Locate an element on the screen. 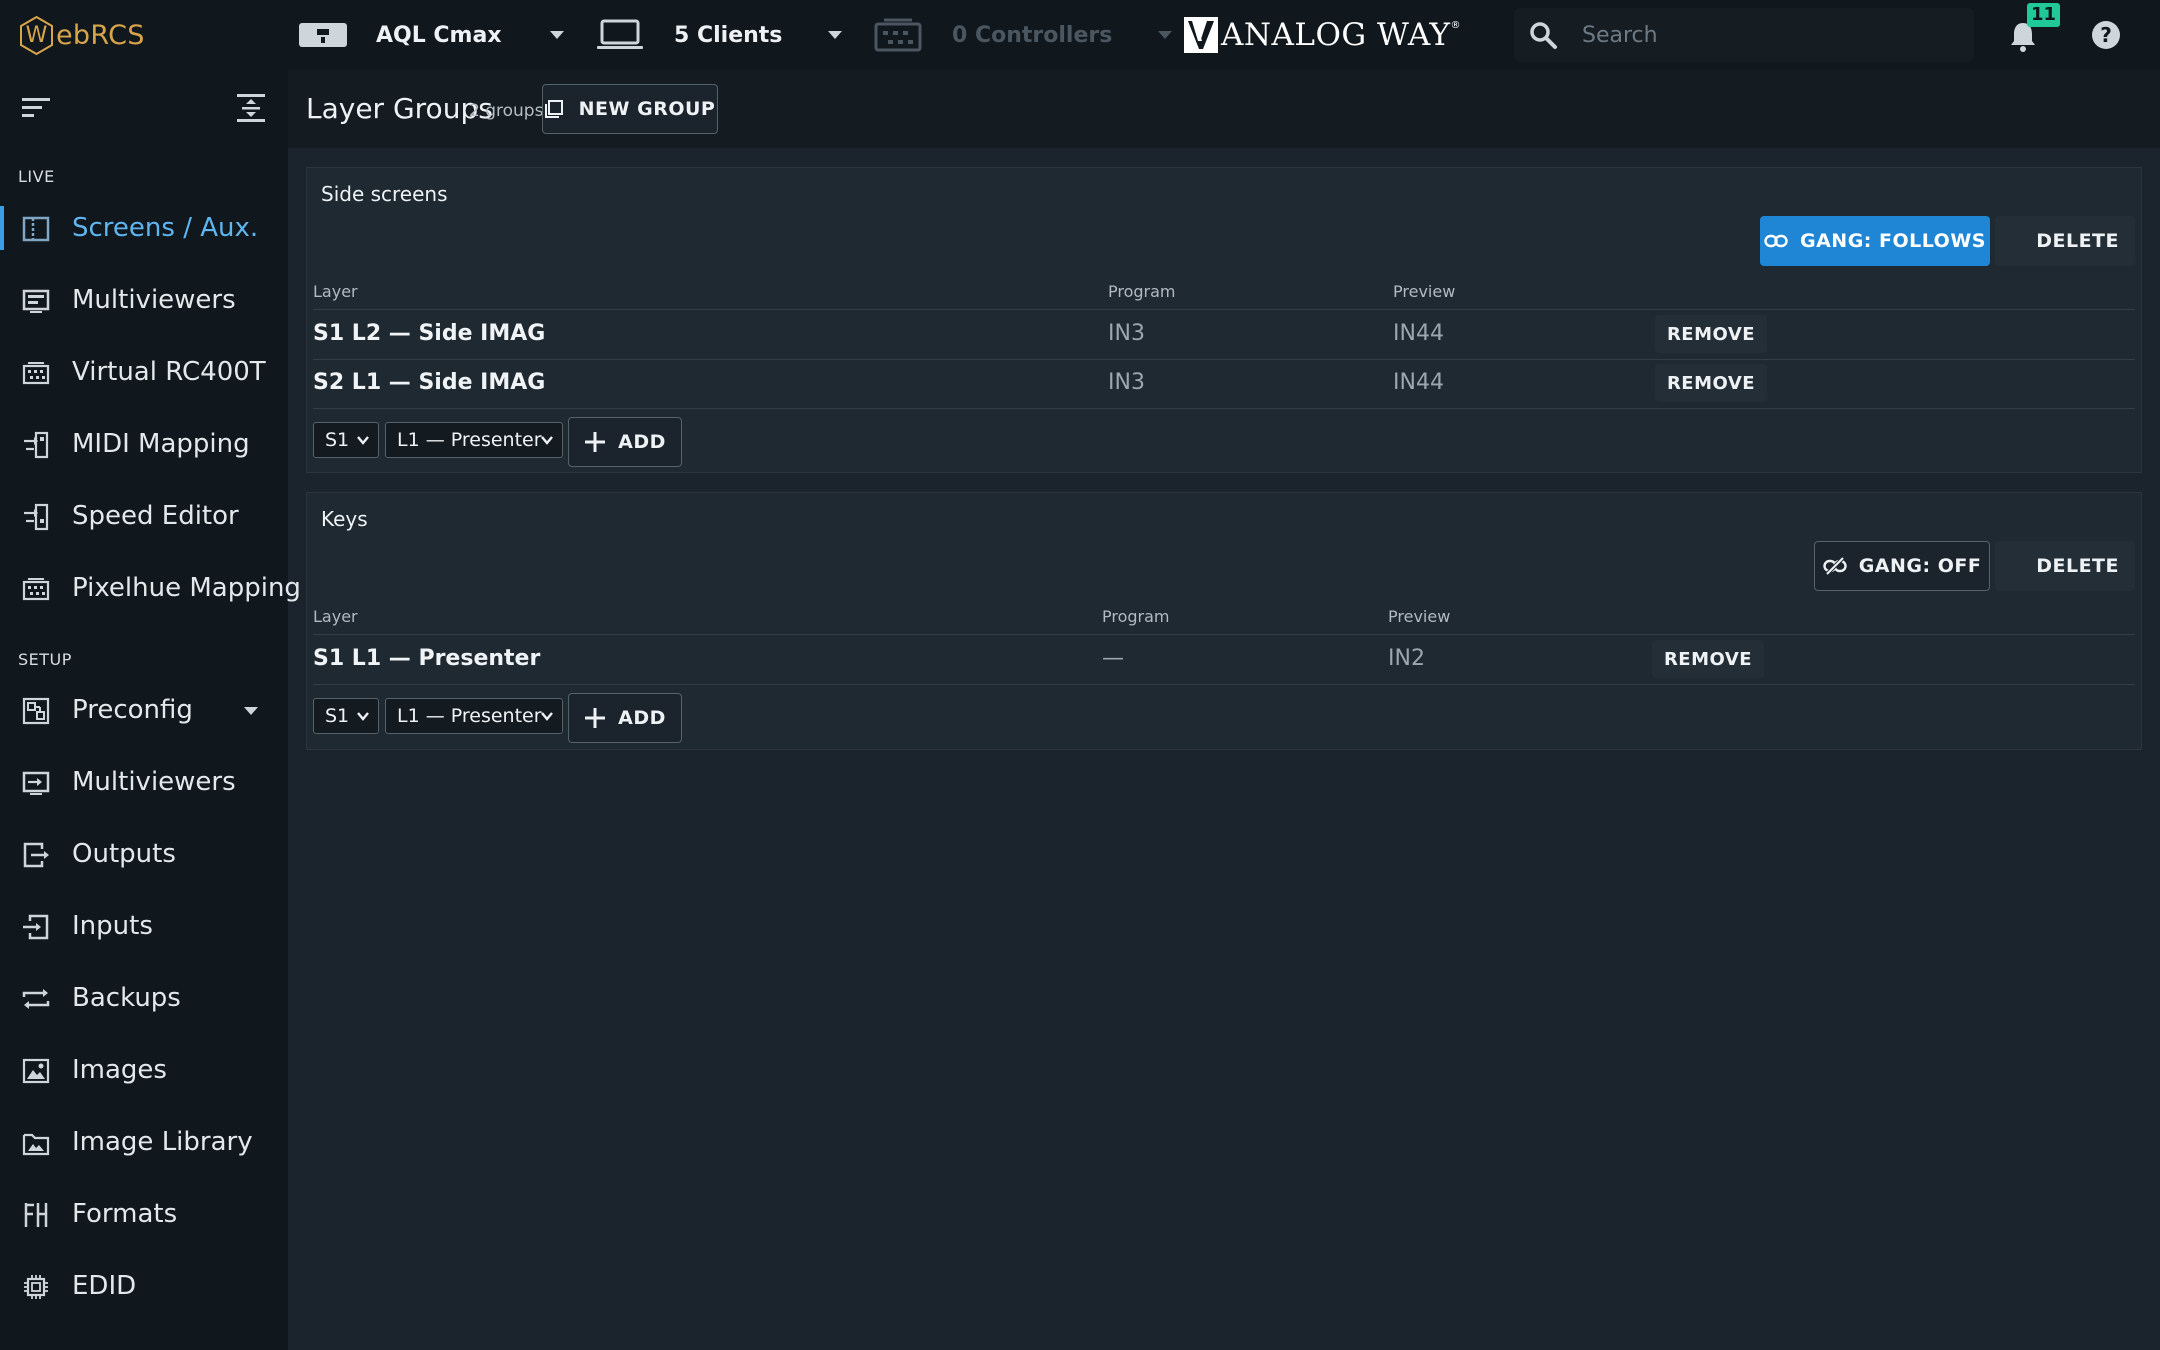  sidebar-item-label: Pixelhue Mapping is located at coordinates (186, 588).